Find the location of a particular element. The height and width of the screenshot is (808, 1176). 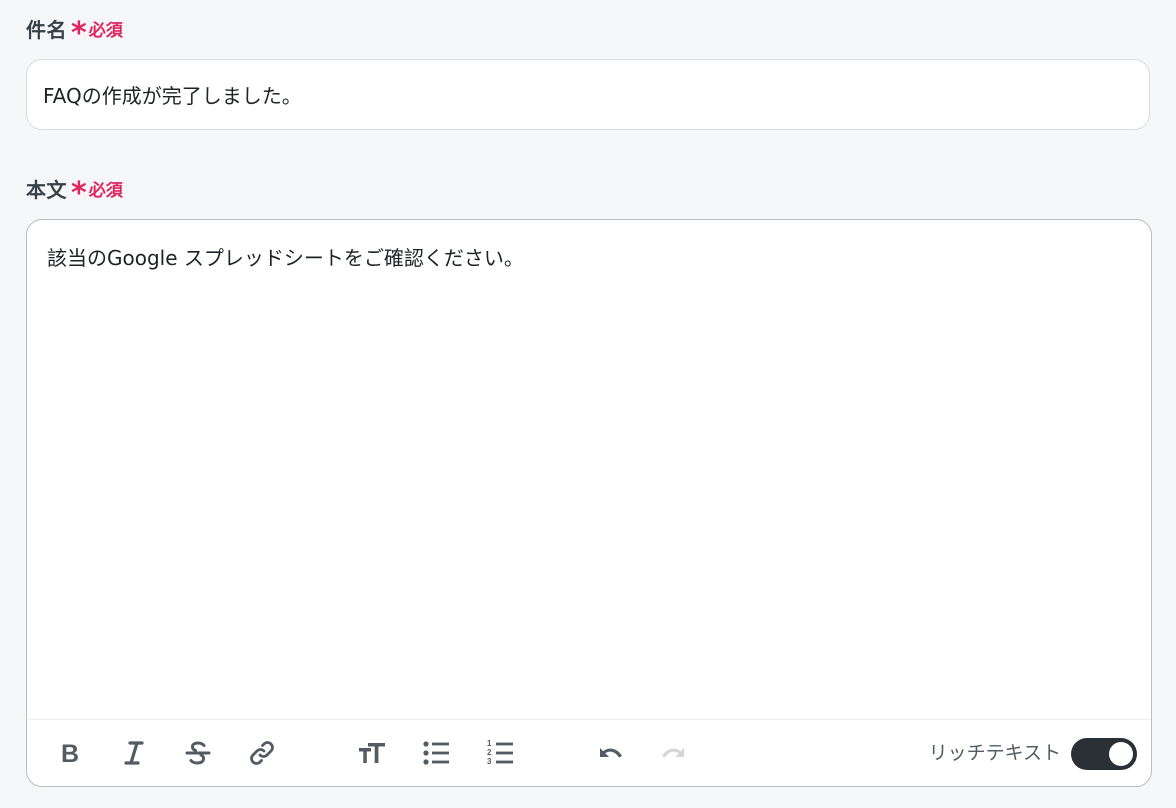

bullet-list-button is located at coordinates (436, 753).